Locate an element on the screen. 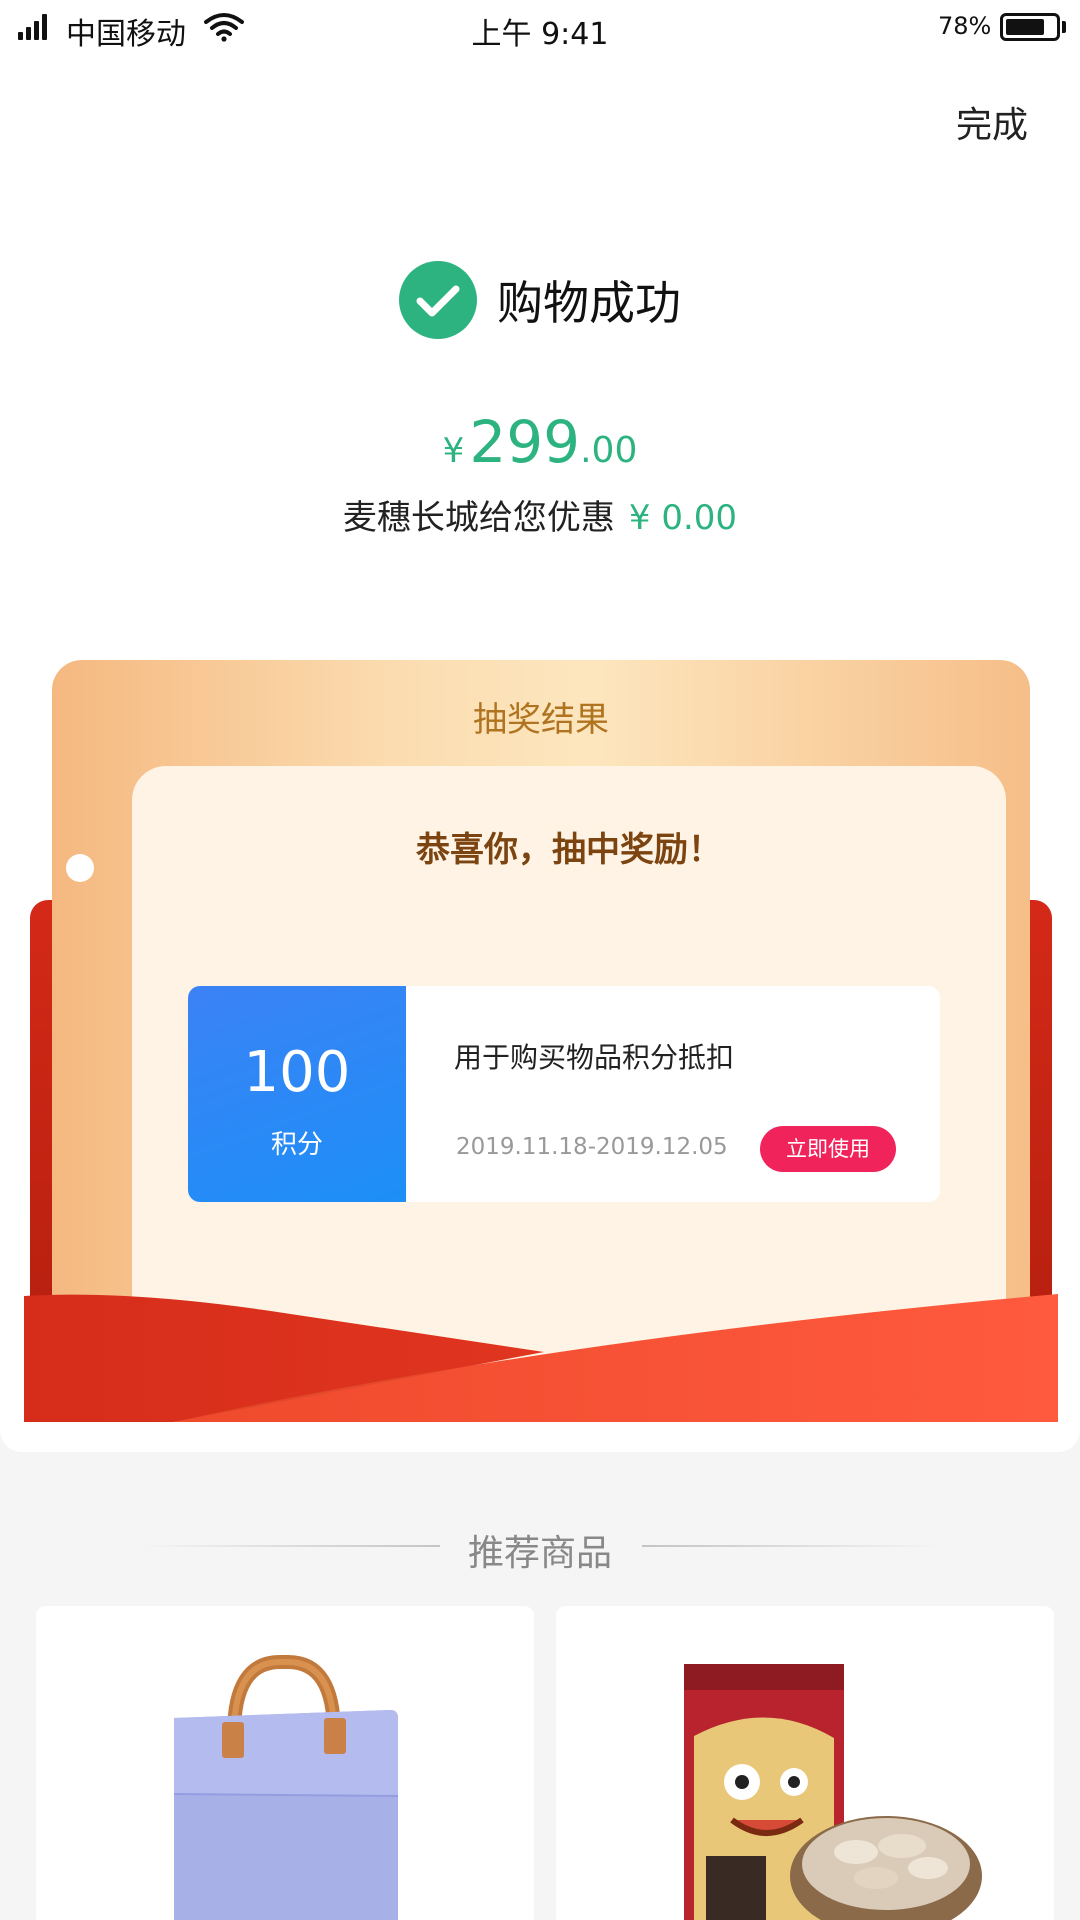 This screenshot has height=1920, width=1080. dried-food-package-image is located at coordinates (833, 1792).